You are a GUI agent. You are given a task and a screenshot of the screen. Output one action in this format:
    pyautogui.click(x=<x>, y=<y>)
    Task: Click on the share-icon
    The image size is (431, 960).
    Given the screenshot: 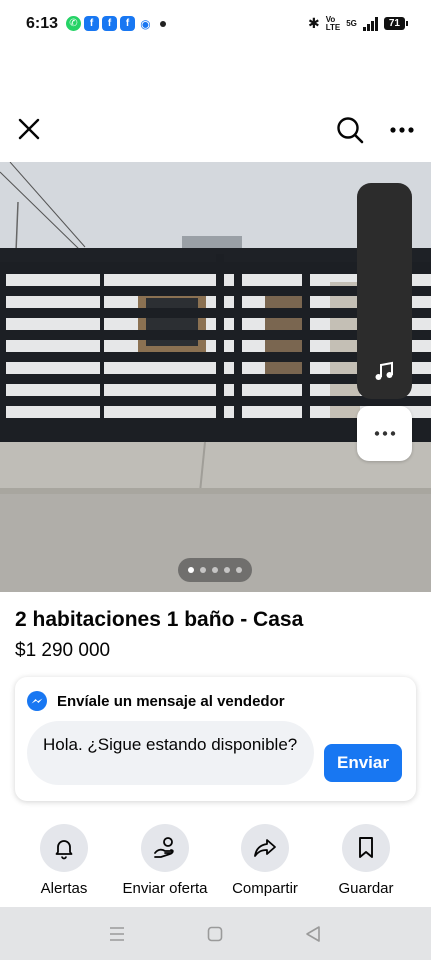 What is the action you would take?
    pyautogui.click(x=265, y=848)
    